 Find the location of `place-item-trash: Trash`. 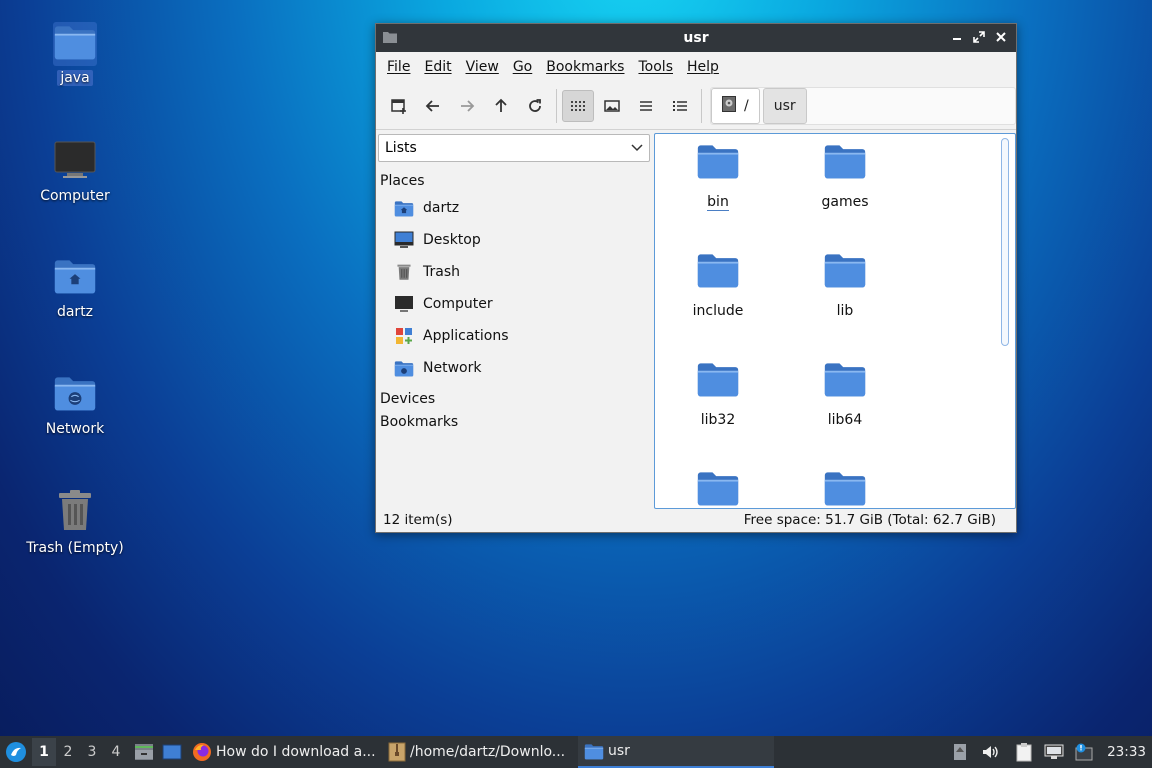

place-item-trash: Trash is located at coordinates (514, 272).